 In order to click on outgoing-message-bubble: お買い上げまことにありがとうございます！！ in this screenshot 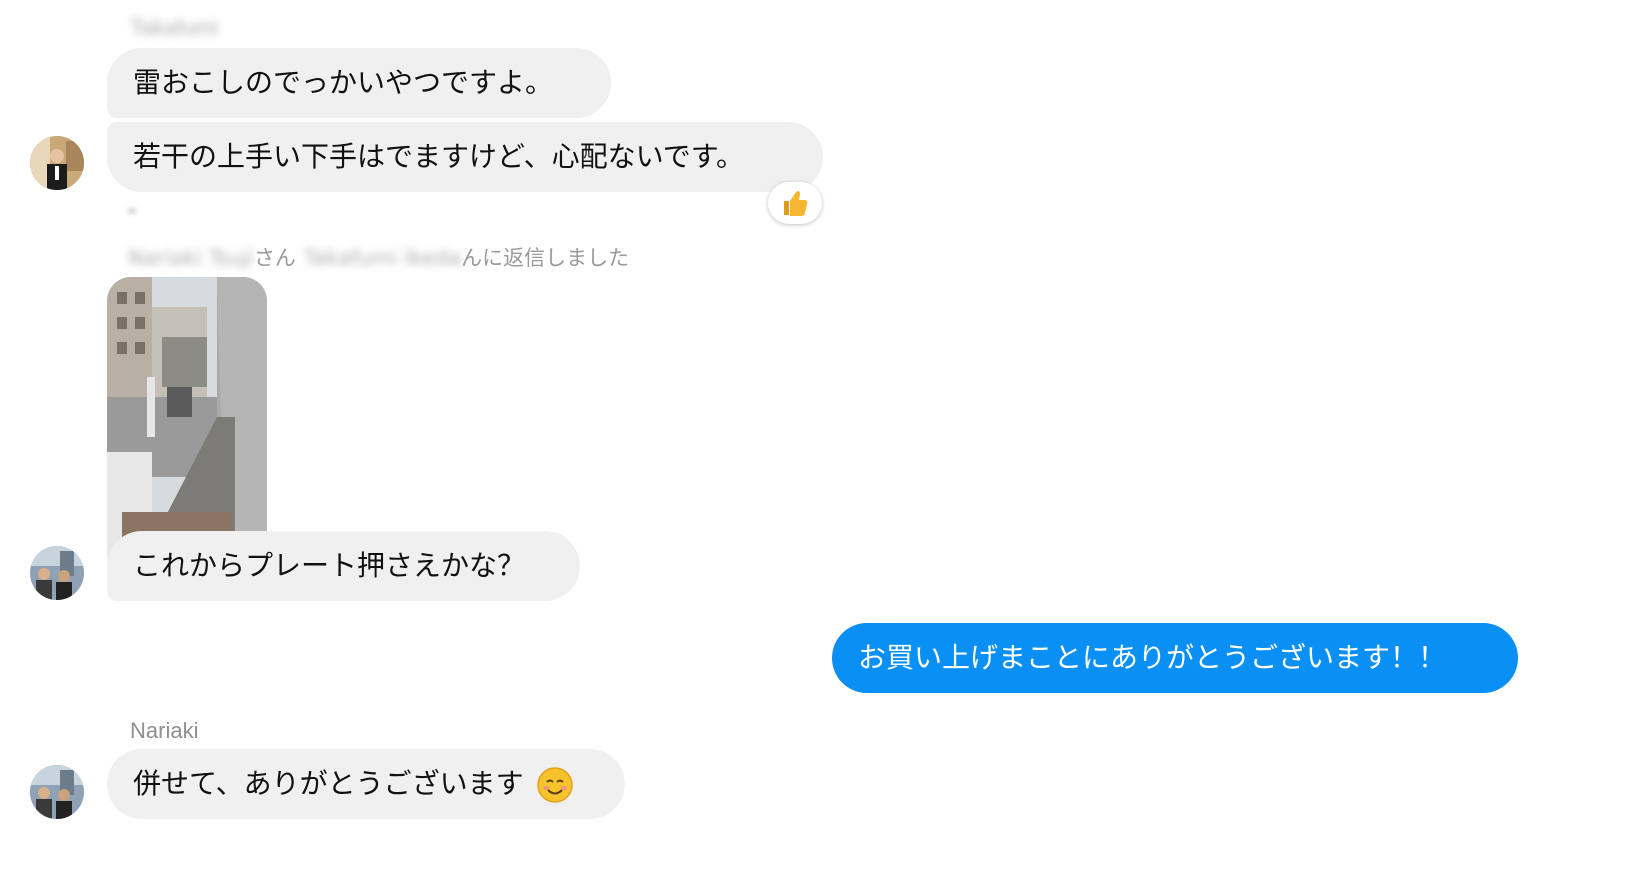, I will do `click(1175, 658)`.